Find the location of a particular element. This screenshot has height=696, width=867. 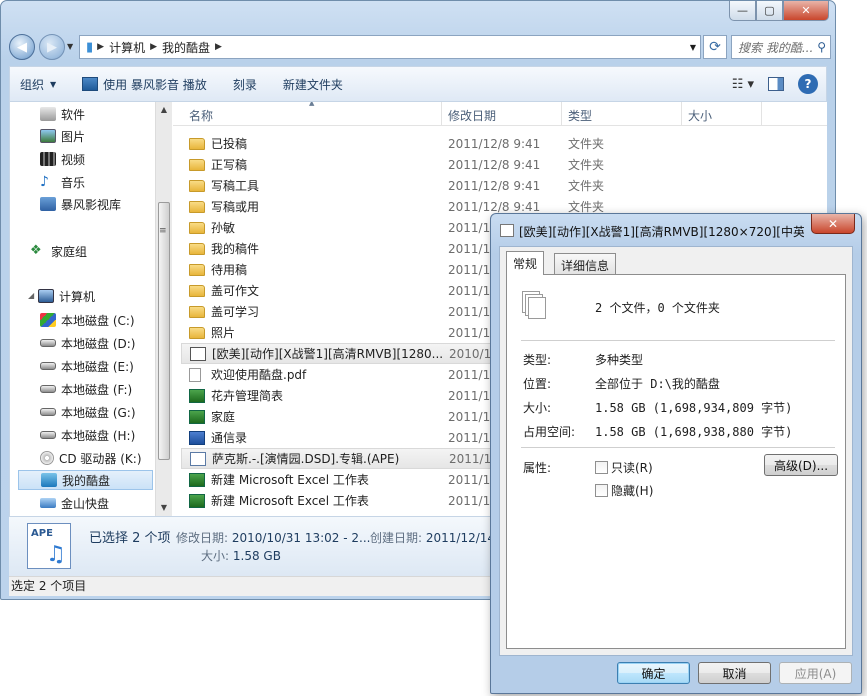

audio-file-icon is located at coordinates (198, 458).